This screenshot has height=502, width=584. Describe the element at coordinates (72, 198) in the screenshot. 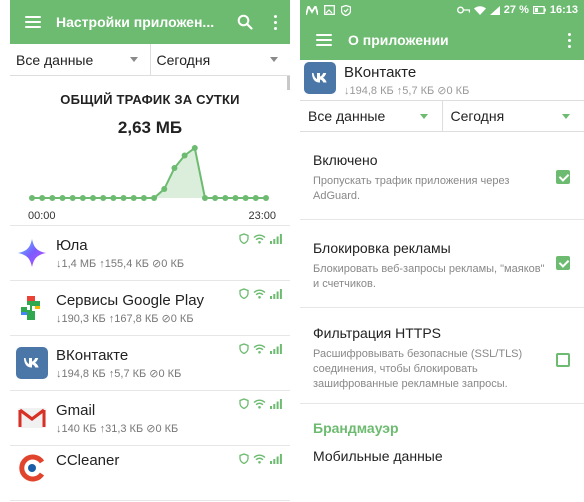

I see `traffic-point-04:00` at that location.